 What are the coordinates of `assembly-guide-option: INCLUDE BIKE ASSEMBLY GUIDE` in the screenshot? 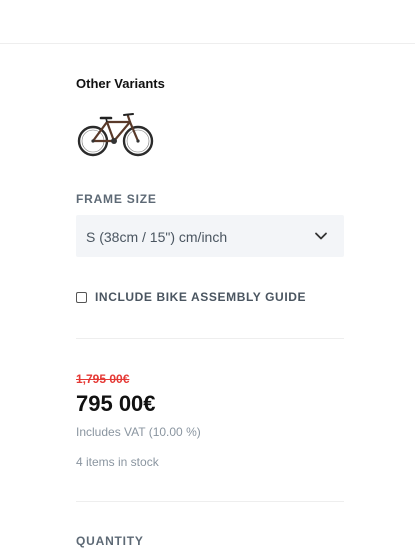 It's located at (191, 297).